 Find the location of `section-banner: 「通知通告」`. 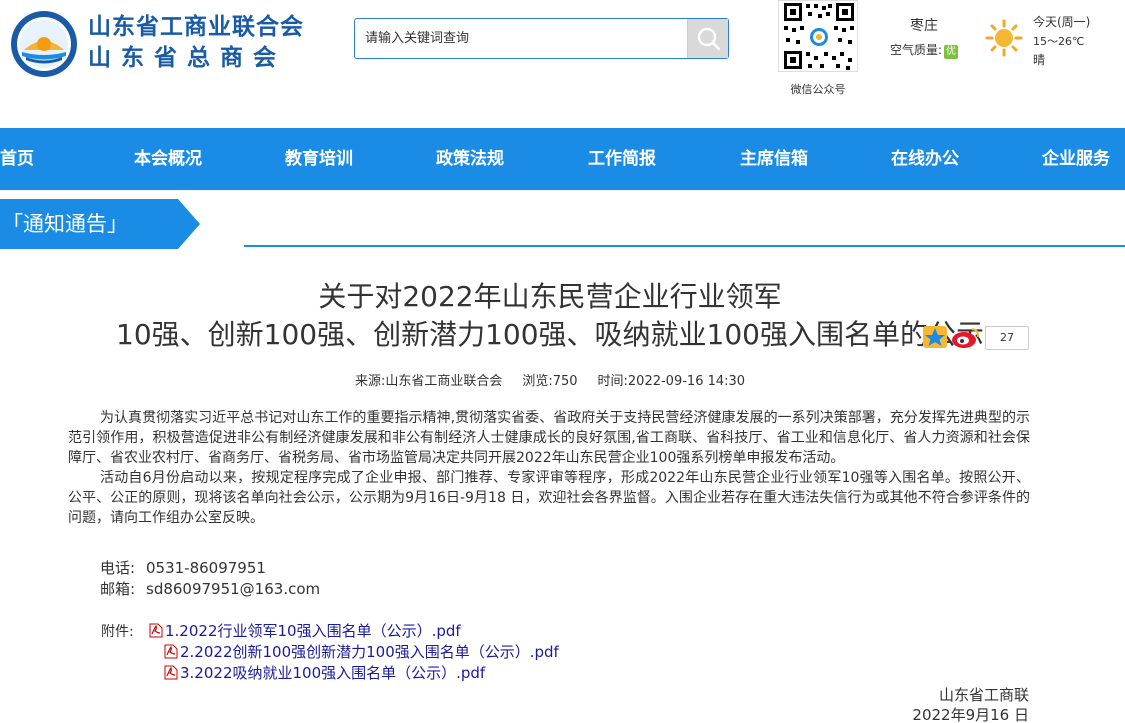

section-banner: 「通知通告」 is located at coordinates (100, 224).